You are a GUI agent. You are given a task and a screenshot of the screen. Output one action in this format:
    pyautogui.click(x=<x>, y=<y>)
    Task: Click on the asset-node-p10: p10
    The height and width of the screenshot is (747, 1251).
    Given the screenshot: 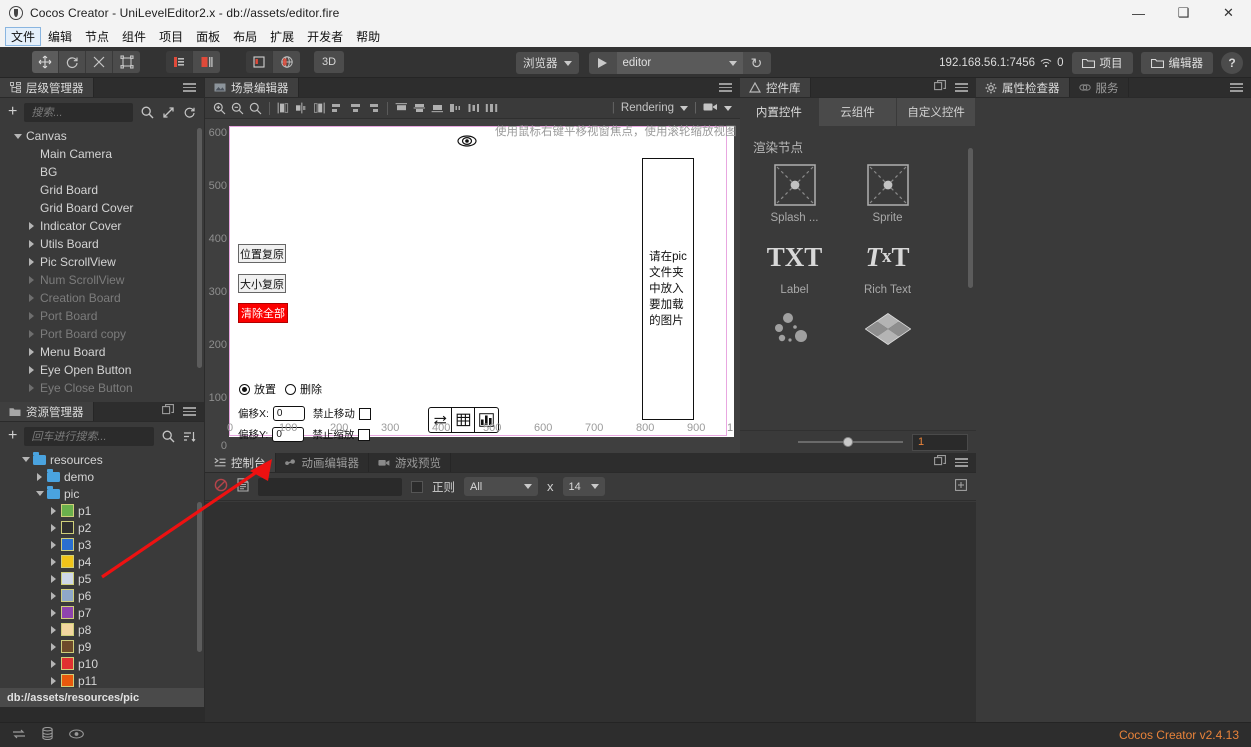 What is the action you would take?
    pyautogui.click(x=102, y=663)
    